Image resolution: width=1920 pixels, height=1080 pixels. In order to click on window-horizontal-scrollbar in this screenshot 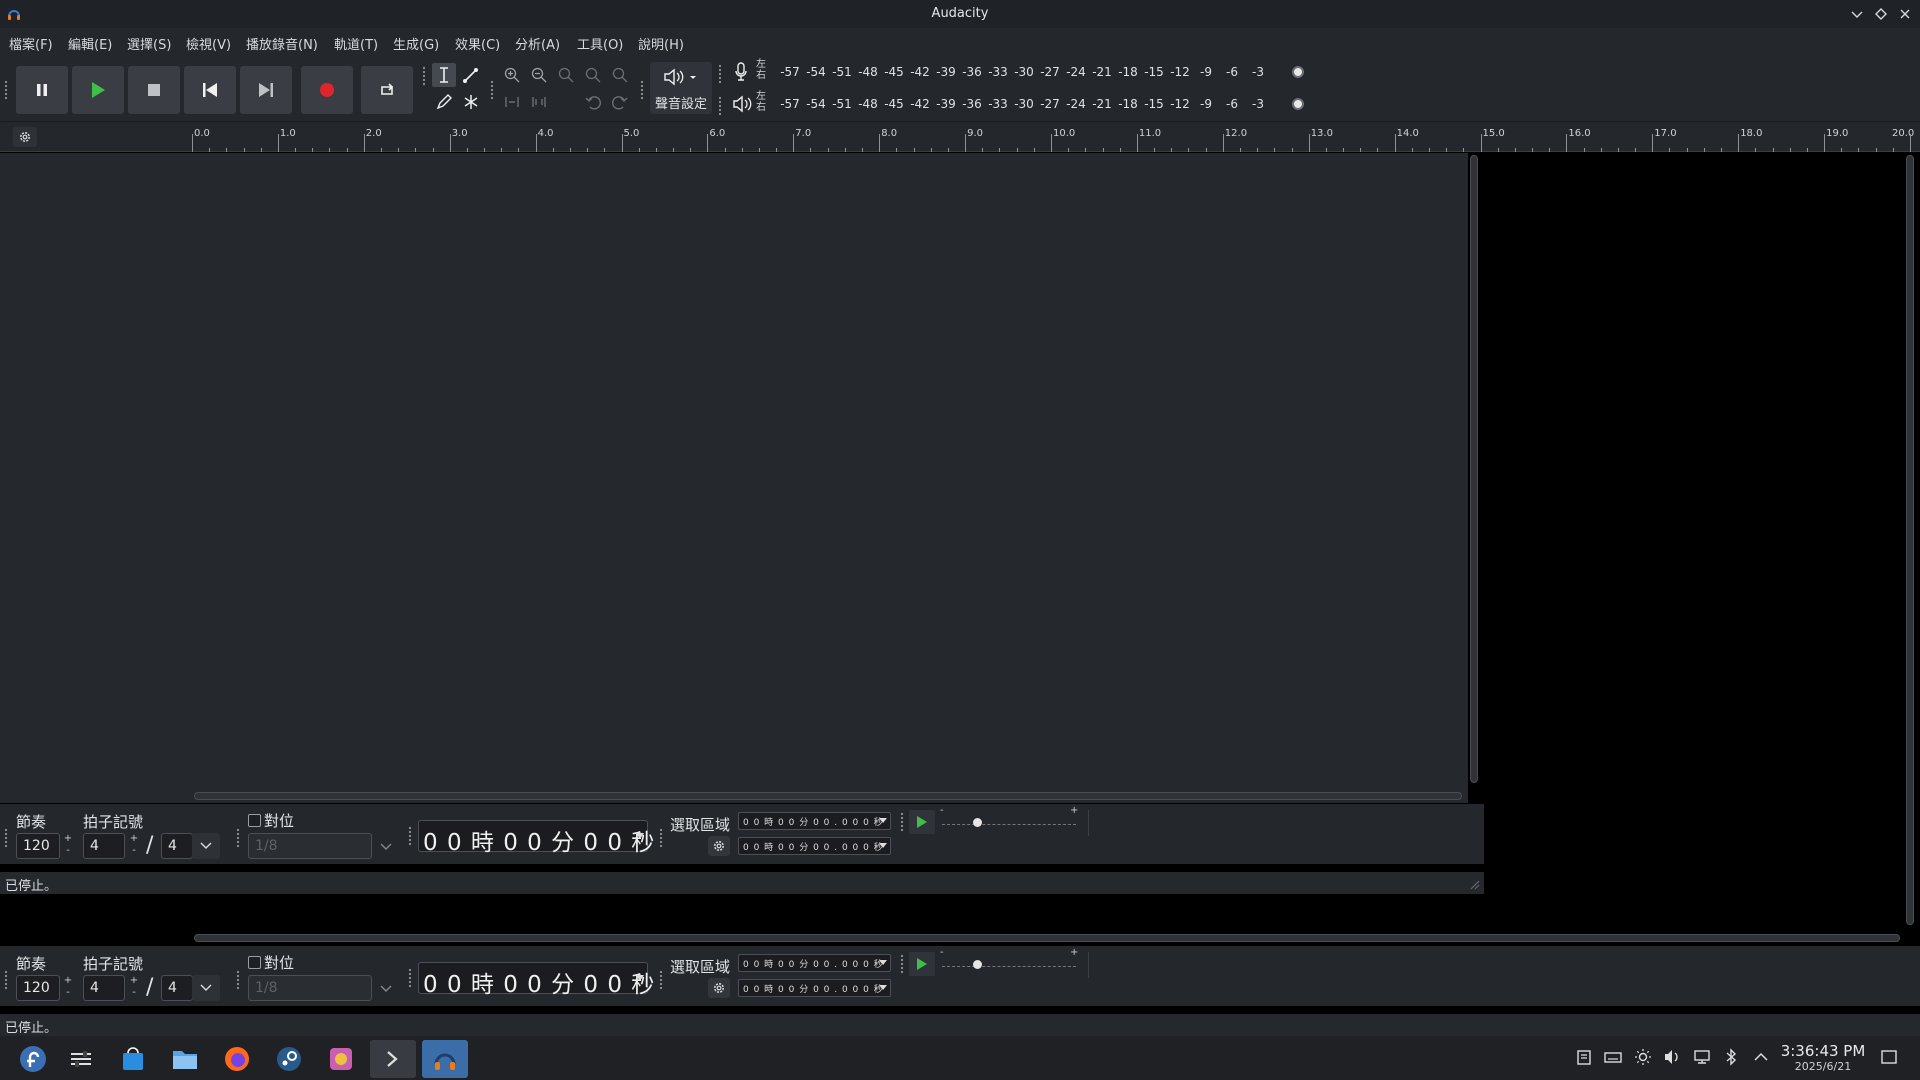, I will do `click(1047, 938)`.